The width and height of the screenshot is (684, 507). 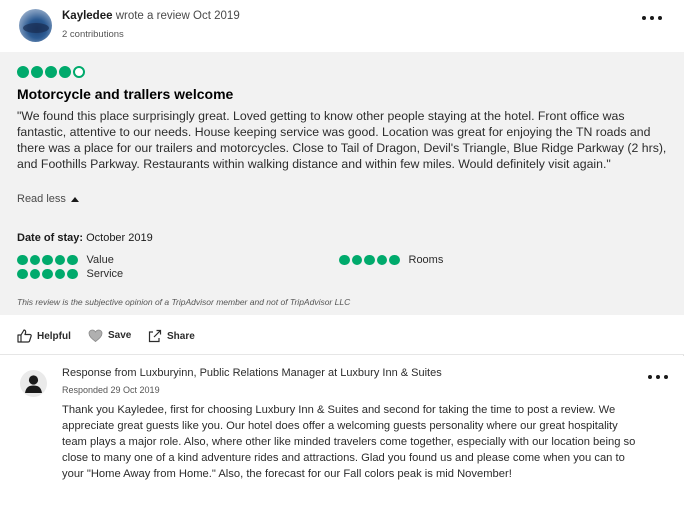 What do you see at coordinates (100, 260) in the screenshot?
I see `sub-rating-label: Value` at bounding box center [100, 260].